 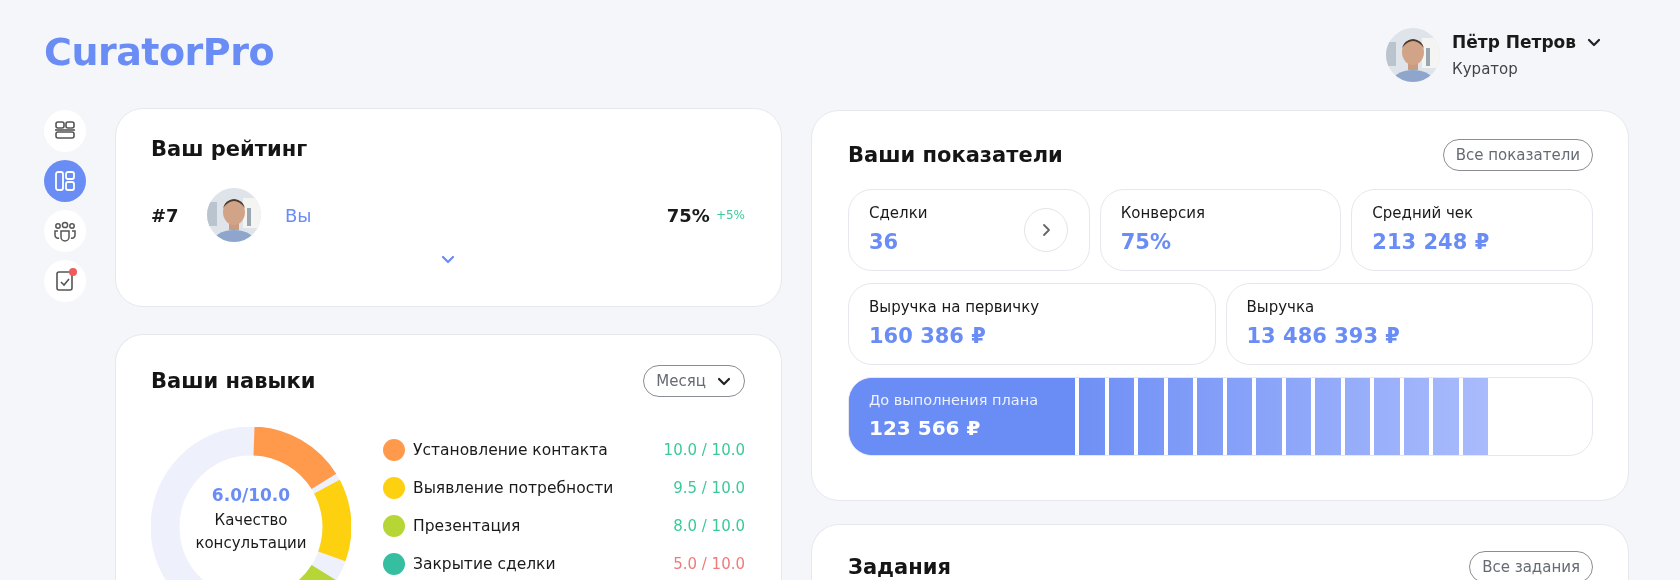 What do you see at coordinates (165, 215) in the screenshot?
I see `rank-number: #7` at bounding box center [165, 215].